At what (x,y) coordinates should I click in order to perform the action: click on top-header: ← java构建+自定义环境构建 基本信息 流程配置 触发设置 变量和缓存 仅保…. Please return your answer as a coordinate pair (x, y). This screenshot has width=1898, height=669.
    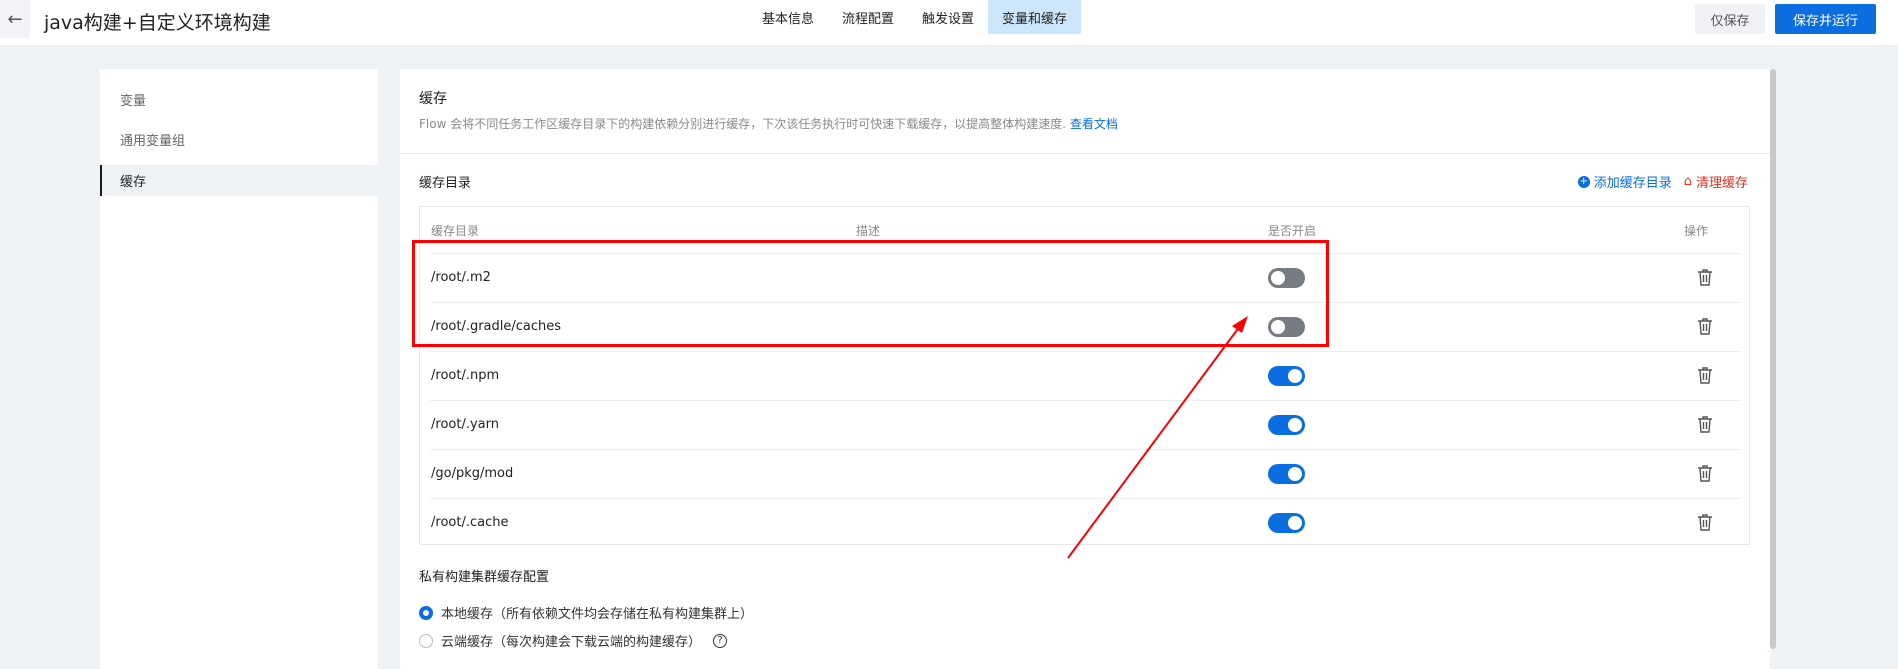
    Looking at the image, I should click on (949, 23).